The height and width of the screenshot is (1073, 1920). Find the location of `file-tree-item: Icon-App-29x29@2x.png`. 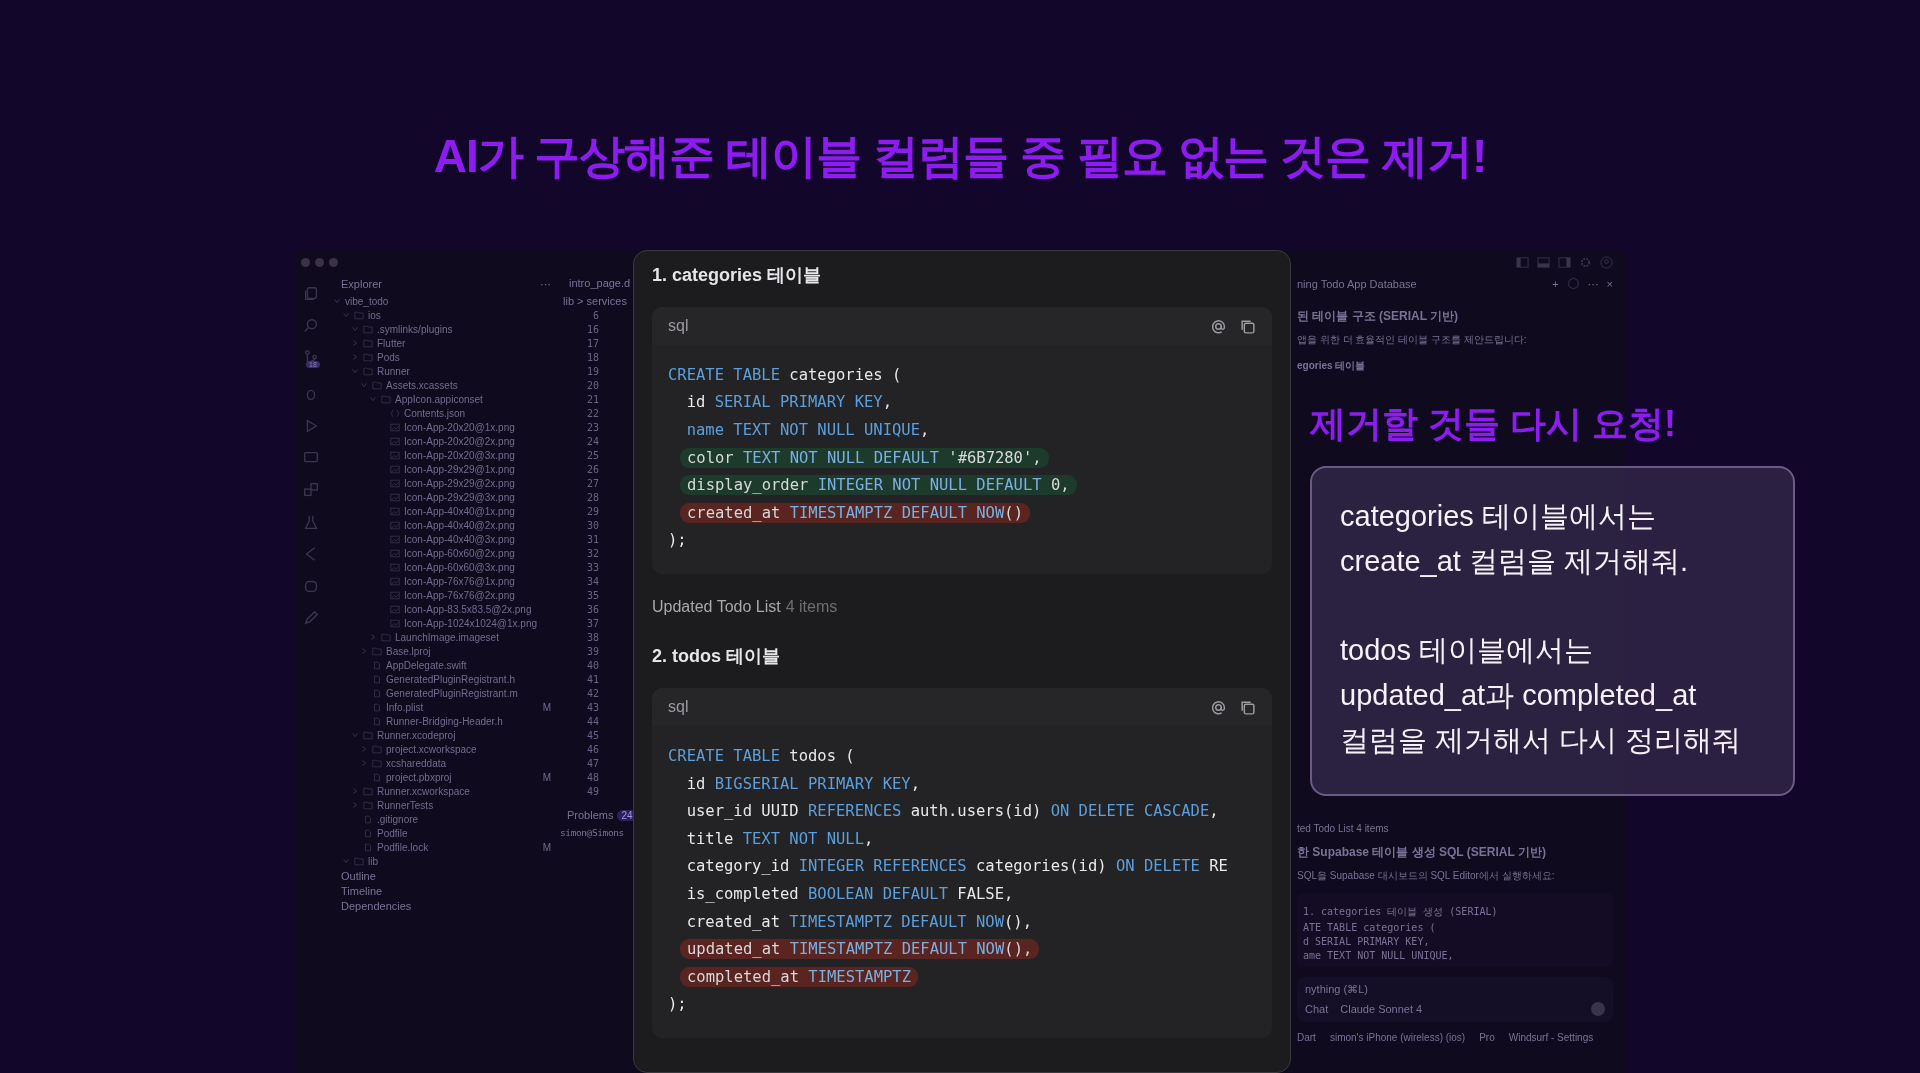

file-tree-item: Icon-App-29x29@2x.png is located at coordinates (459, 483).